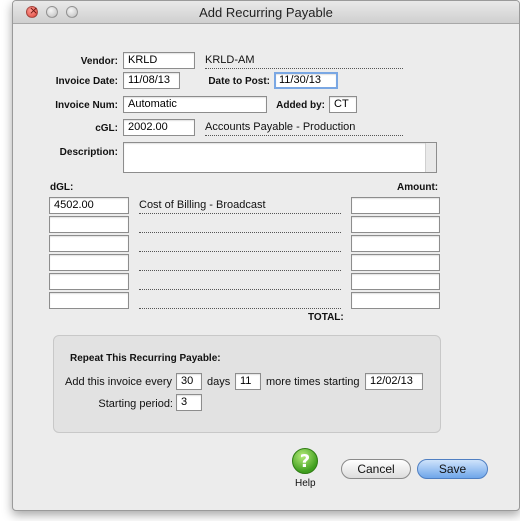  I want to click on dgl-field: 4502.00, so click(89, 205).